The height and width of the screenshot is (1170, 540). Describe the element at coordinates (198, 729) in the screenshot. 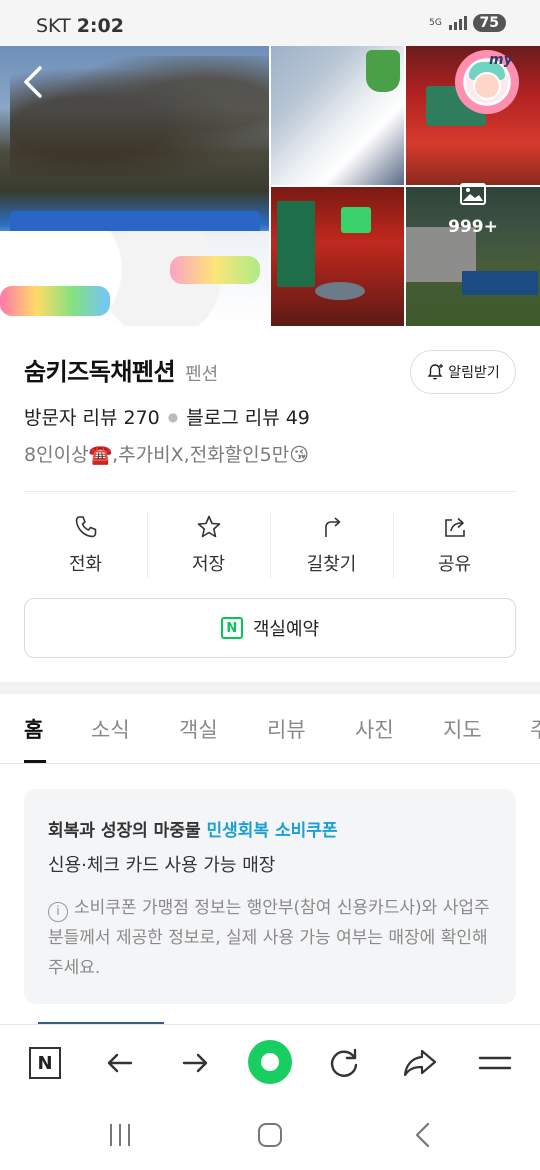

I see `tab-rooms: 객실` at that location.